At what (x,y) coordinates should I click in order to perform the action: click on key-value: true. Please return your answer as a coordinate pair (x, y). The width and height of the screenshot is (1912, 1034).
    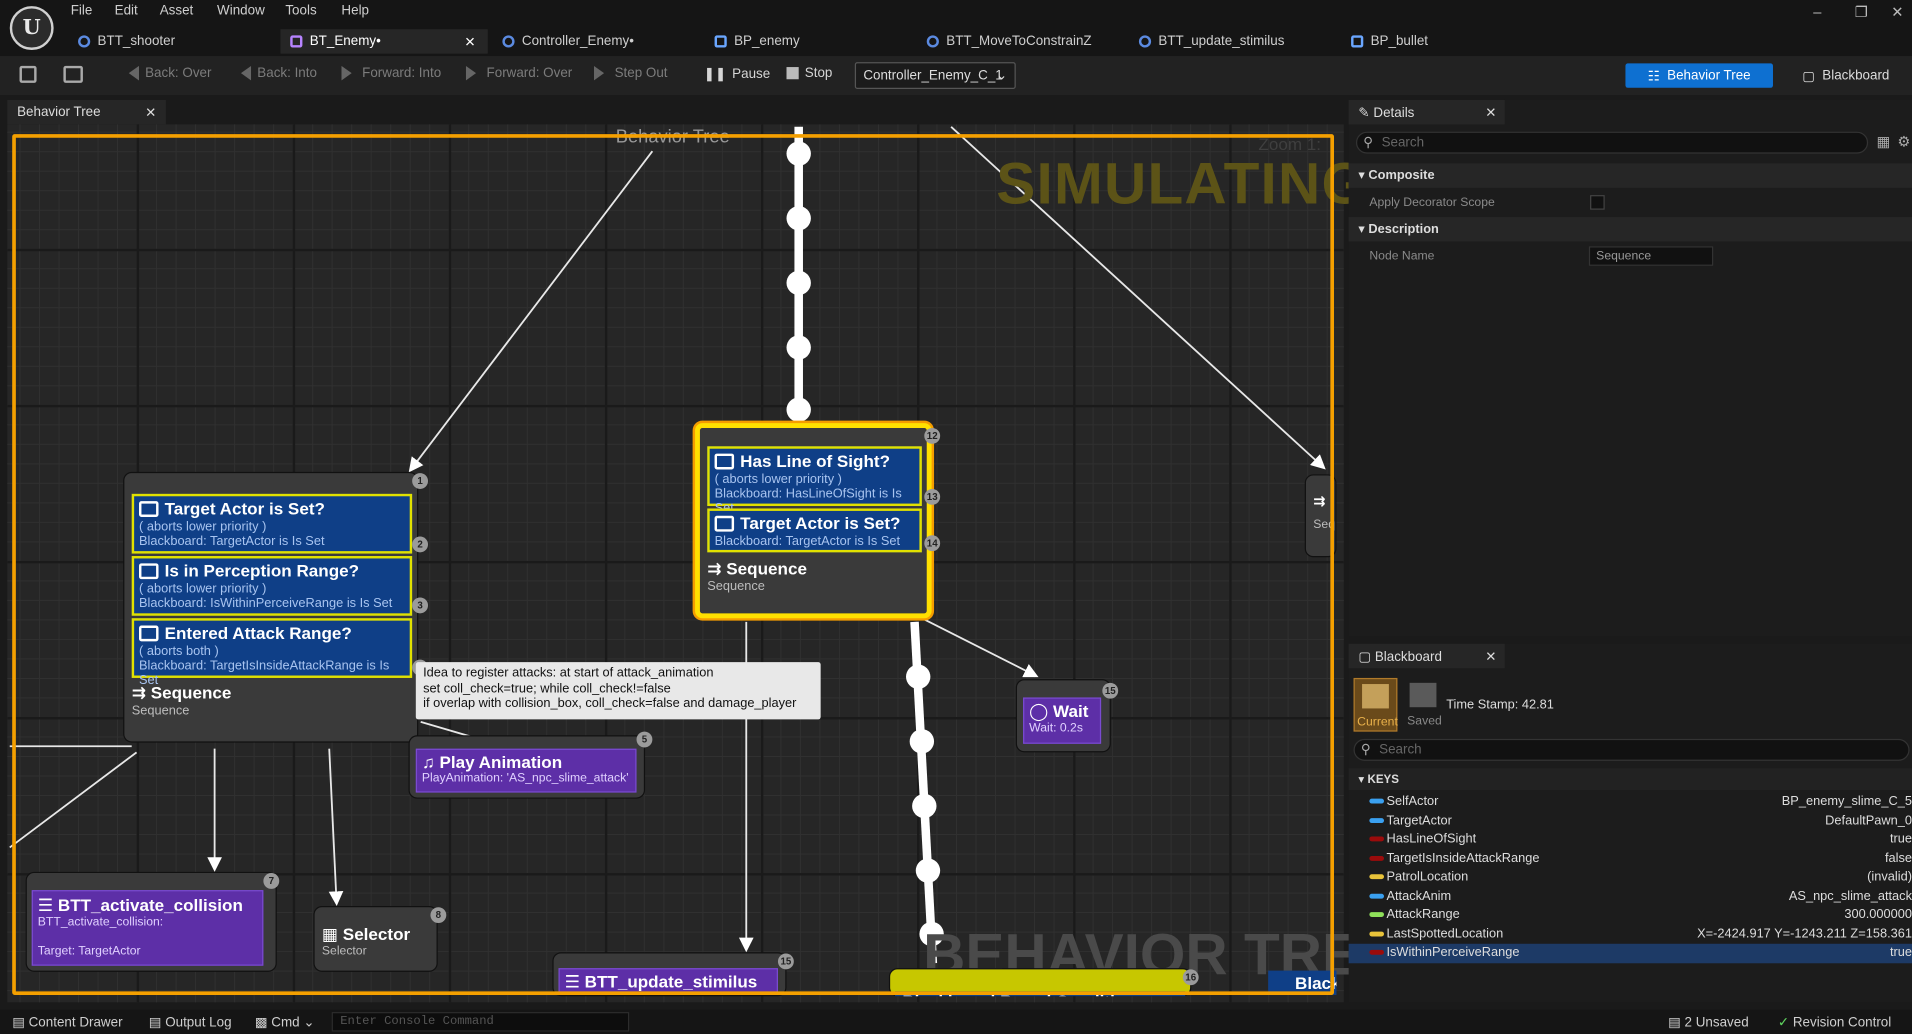
    Looking at the image, I should click on (1900, 952).